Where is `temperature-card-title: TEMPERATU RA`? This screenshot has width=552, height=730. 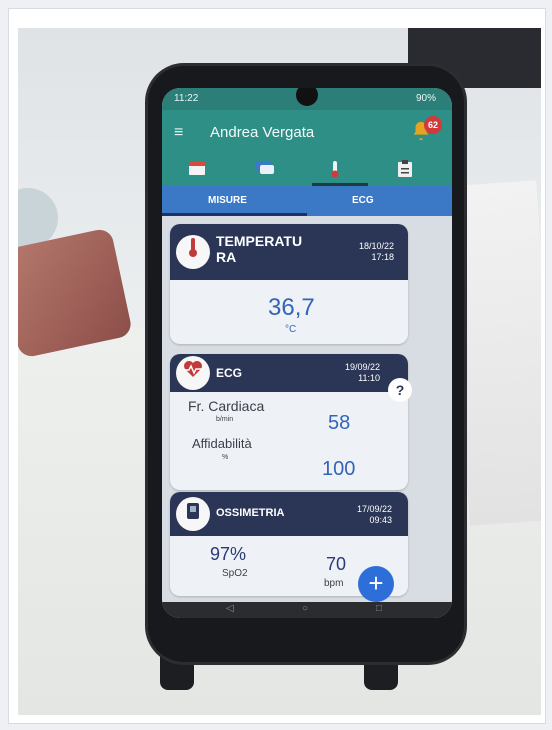 temperature-card-title: TEMPERATU RA is located at coordinates (259, 249).